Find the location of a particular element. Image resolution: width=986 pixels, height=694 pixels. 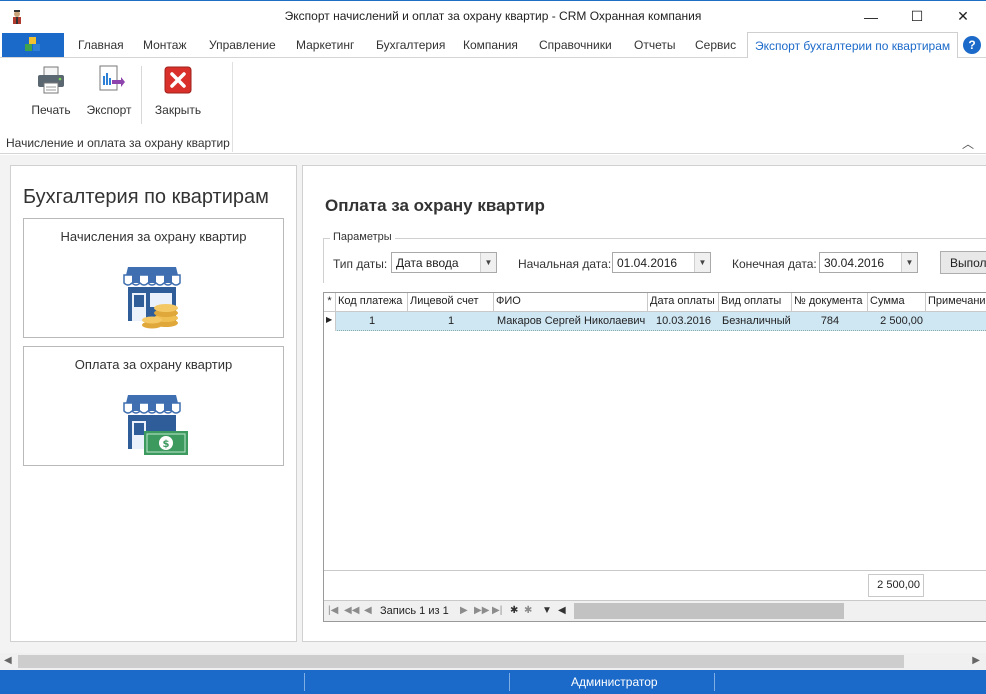

next-page-icon: ▶▶ is located at coordinates (481, 610).